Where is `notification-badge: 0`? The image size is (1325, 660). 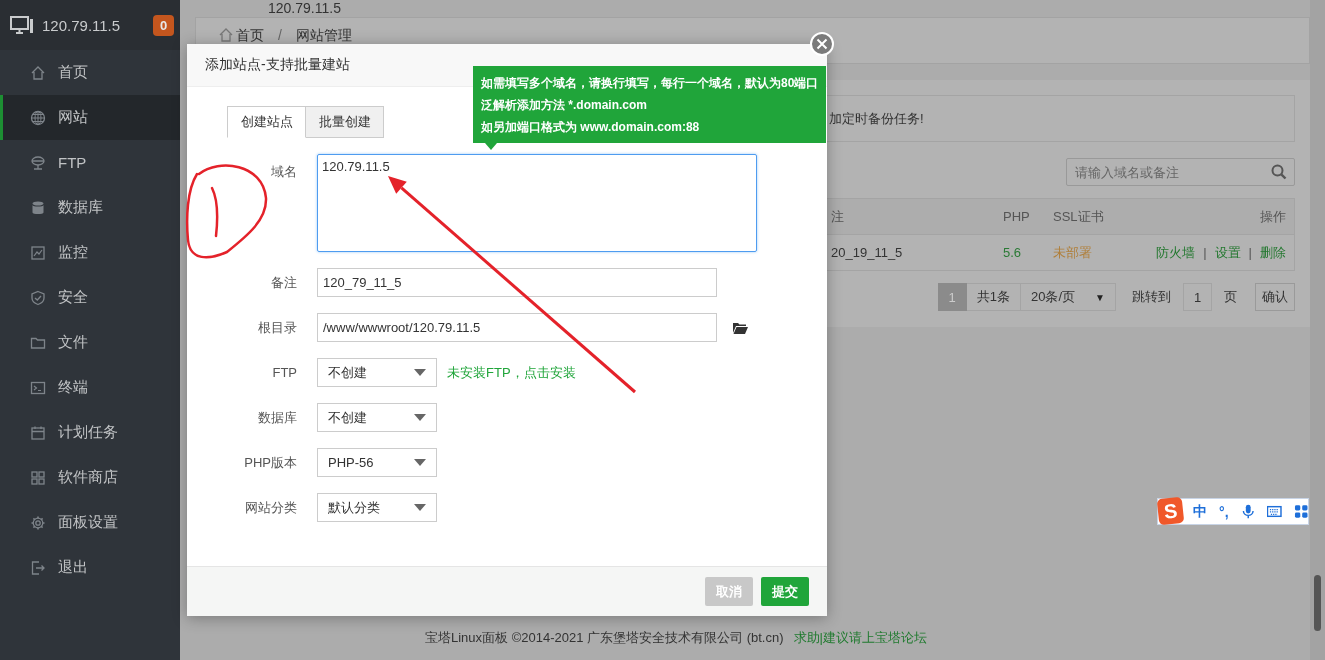
notification-badge: 0 is located at coordinates (163, 25).